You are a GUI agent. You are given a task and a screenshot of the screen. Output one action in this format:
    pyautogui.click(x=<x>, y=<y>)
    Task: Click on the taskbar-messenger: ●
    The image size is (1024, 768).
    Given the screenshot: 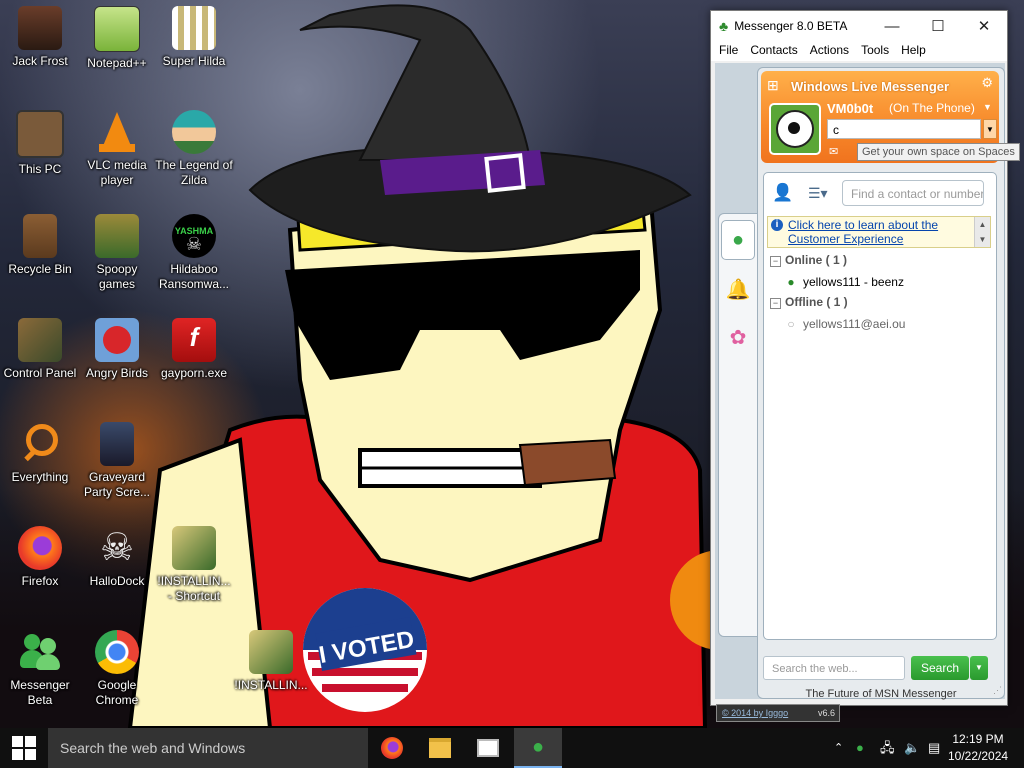 What is the action you would take?
    pyautogui.click(x=538, y=748)
    